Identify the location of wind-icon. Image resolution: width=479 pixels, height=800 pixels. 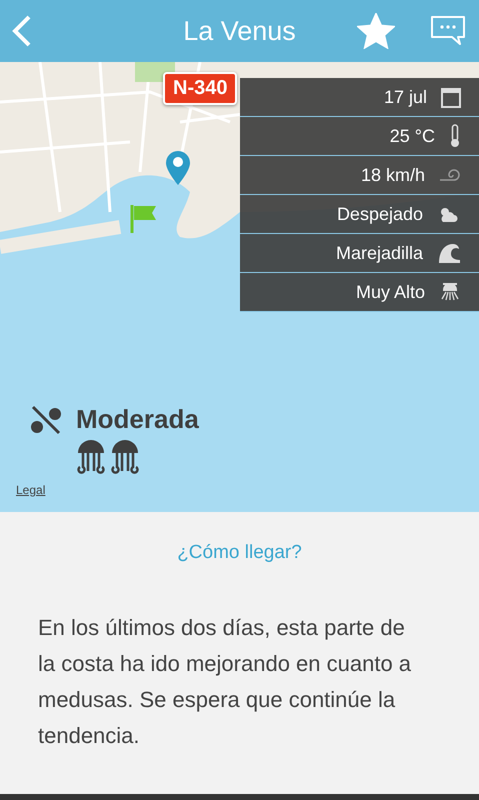
(450, 175).